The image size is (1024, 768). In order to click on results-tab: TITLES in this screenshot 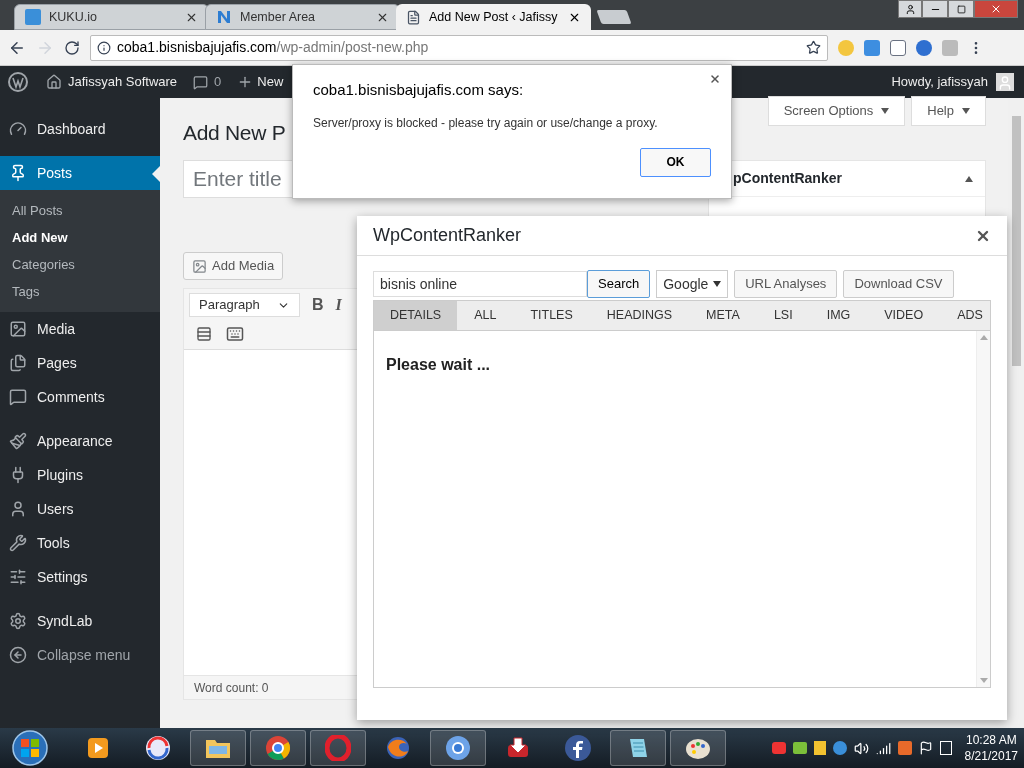, I will do `click(551, 315)`.